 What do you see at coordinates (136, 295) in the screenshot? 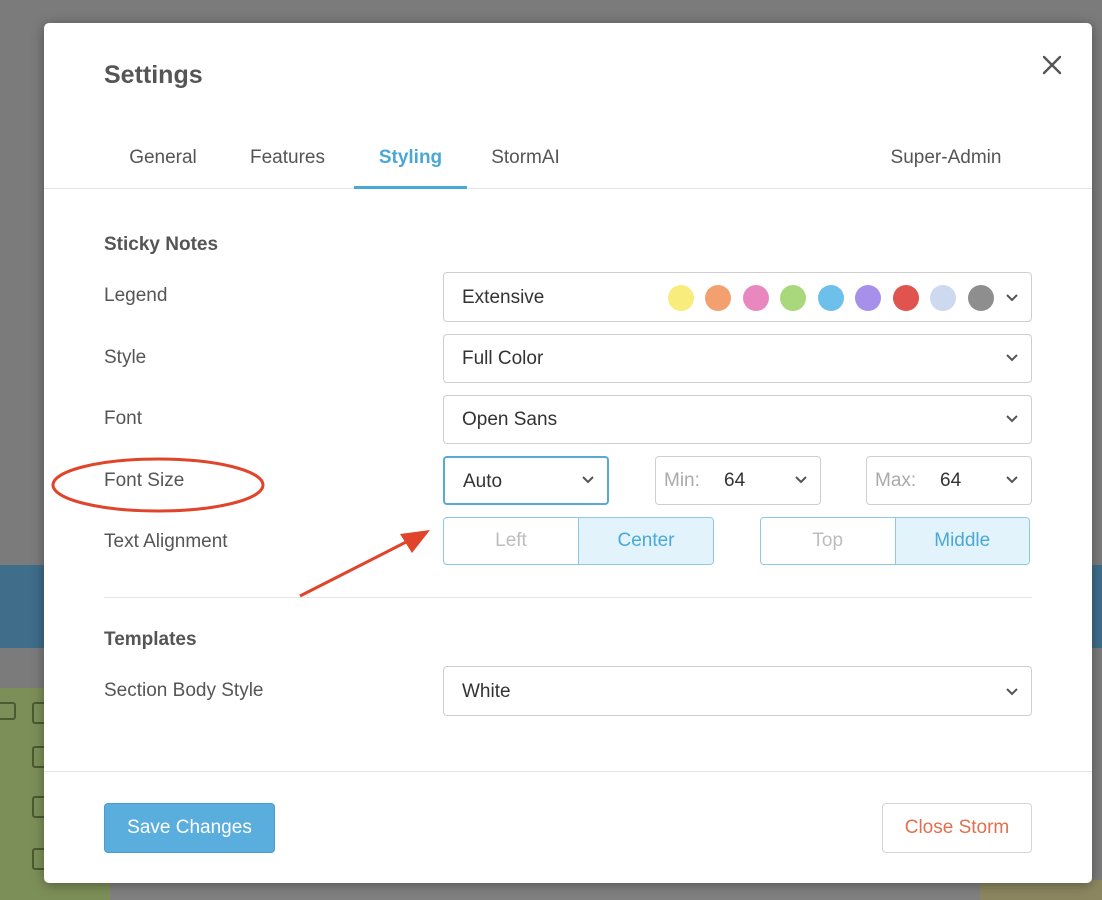
I see `legend-label: Legend` at bounding box center [136, 295].